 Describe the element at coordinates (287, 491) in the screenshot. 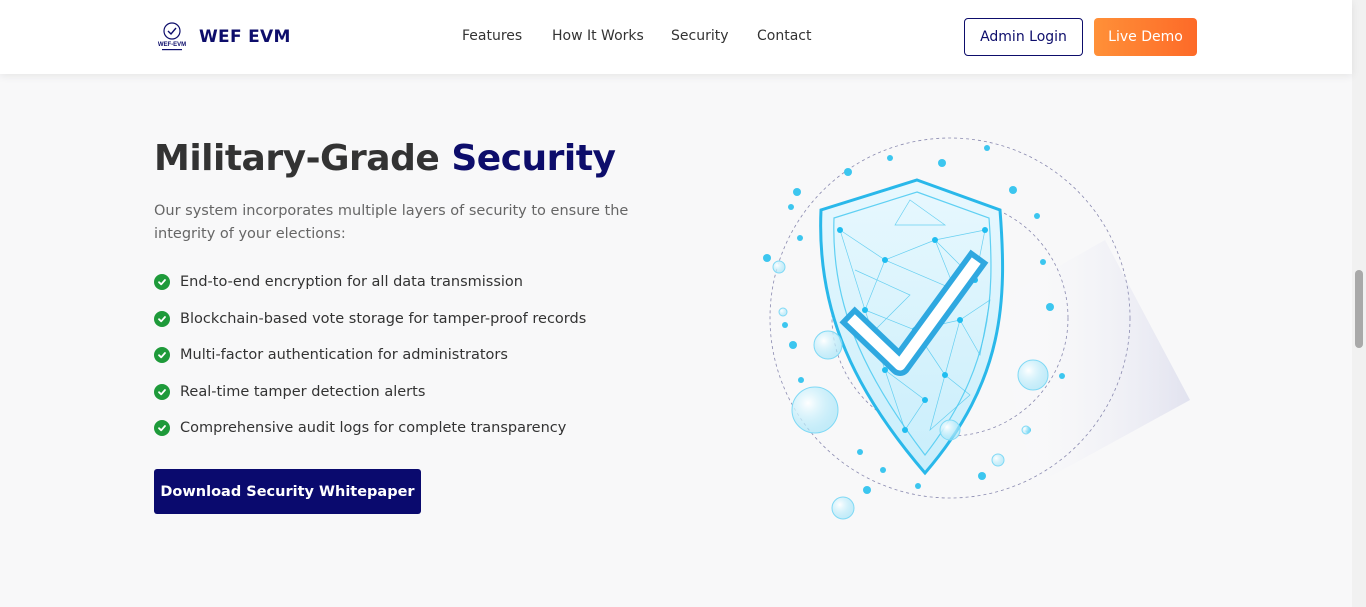

I see `download-whitepaper-button: Download Security Whitepaper` at that location.